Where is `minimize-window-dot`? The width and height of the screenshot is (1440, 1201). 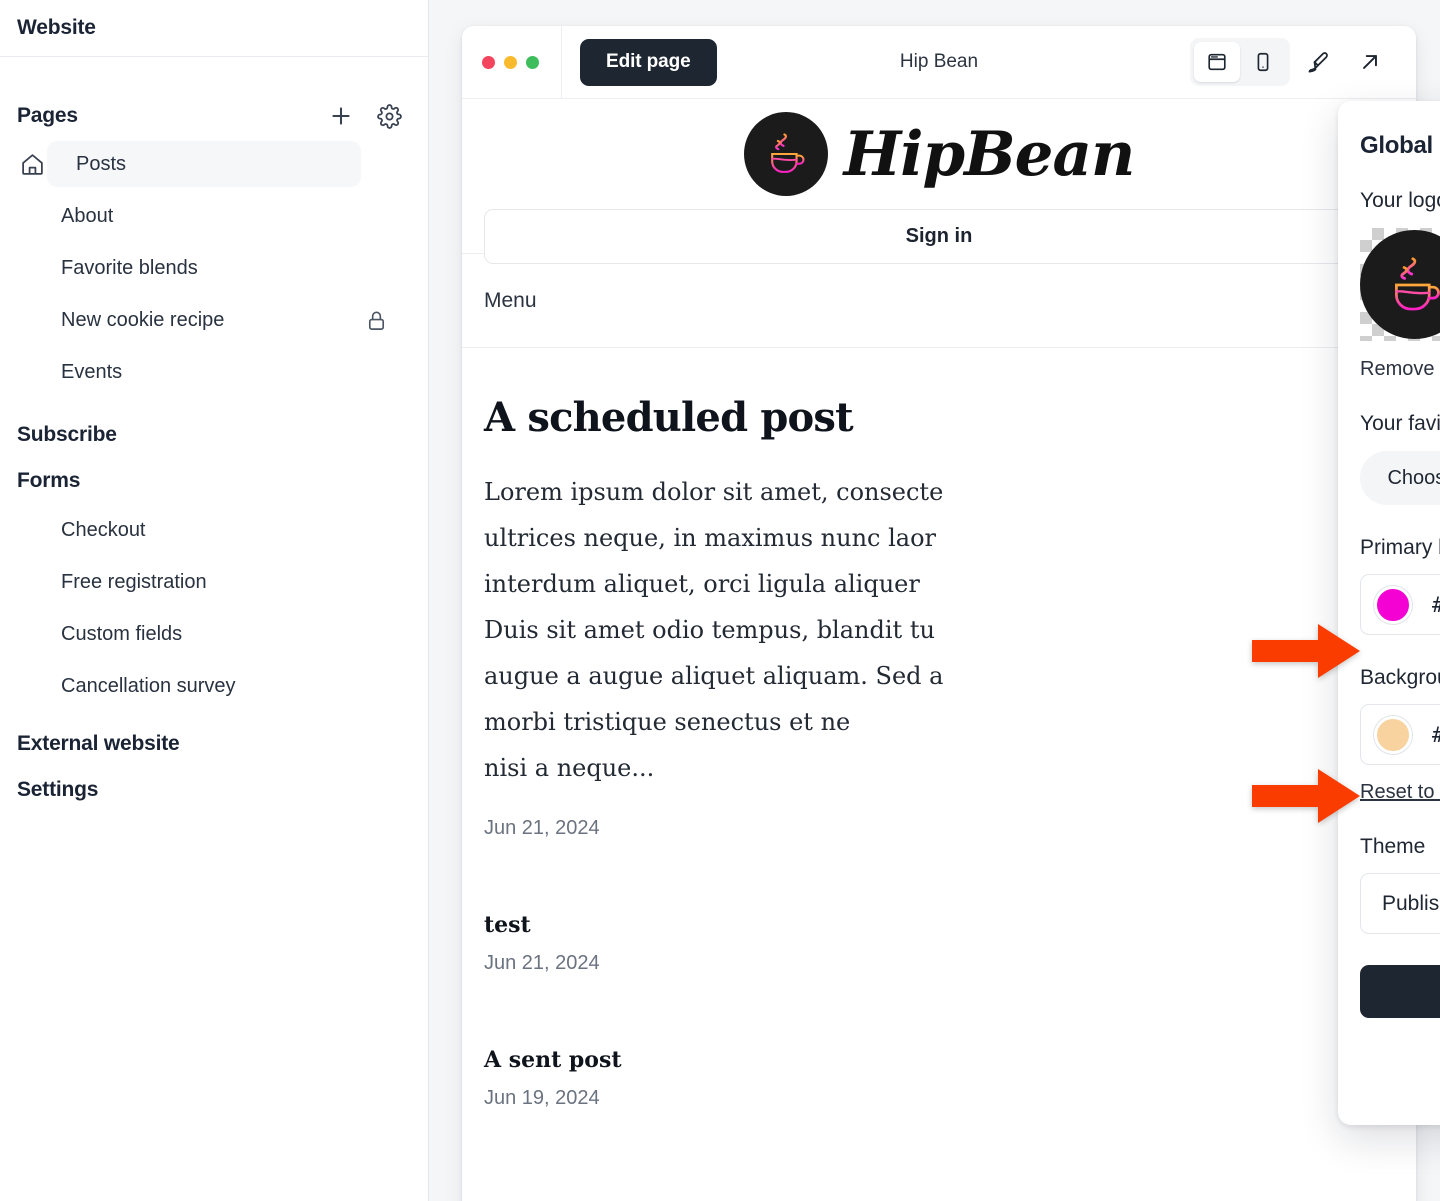 minimize-window-dot is located at coordinates (510, 62).